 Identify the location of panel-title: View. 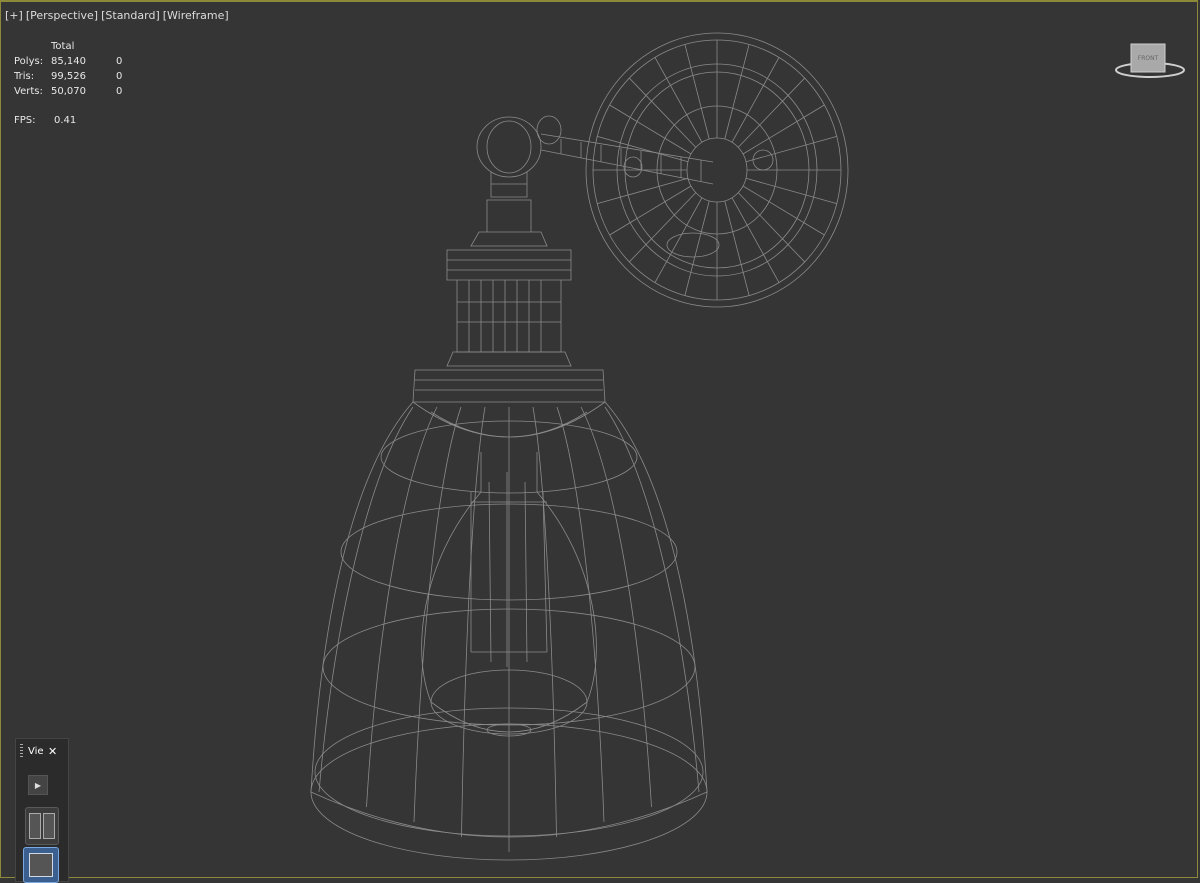
(36, 751).